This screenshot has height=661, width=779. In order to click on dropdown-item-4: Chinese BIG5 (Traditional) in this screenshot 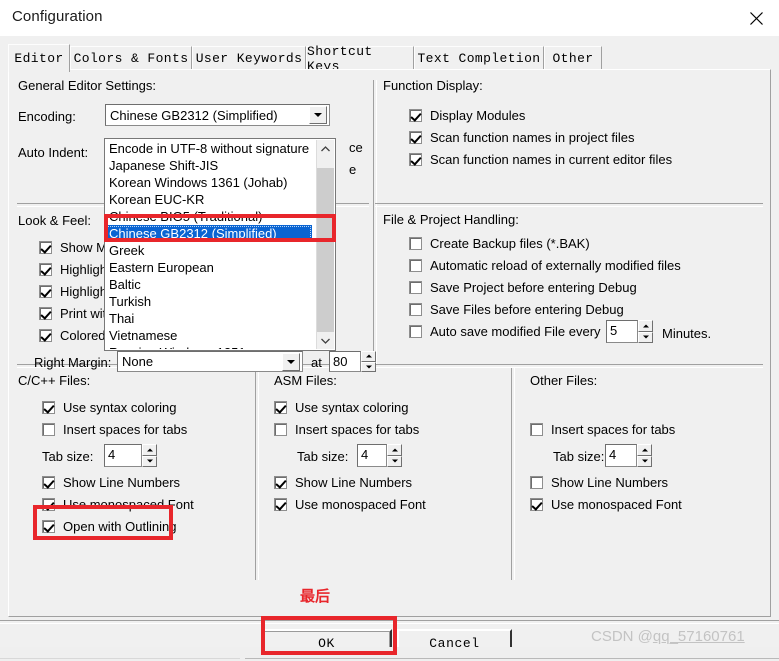, I will do `click(209, 216)`.